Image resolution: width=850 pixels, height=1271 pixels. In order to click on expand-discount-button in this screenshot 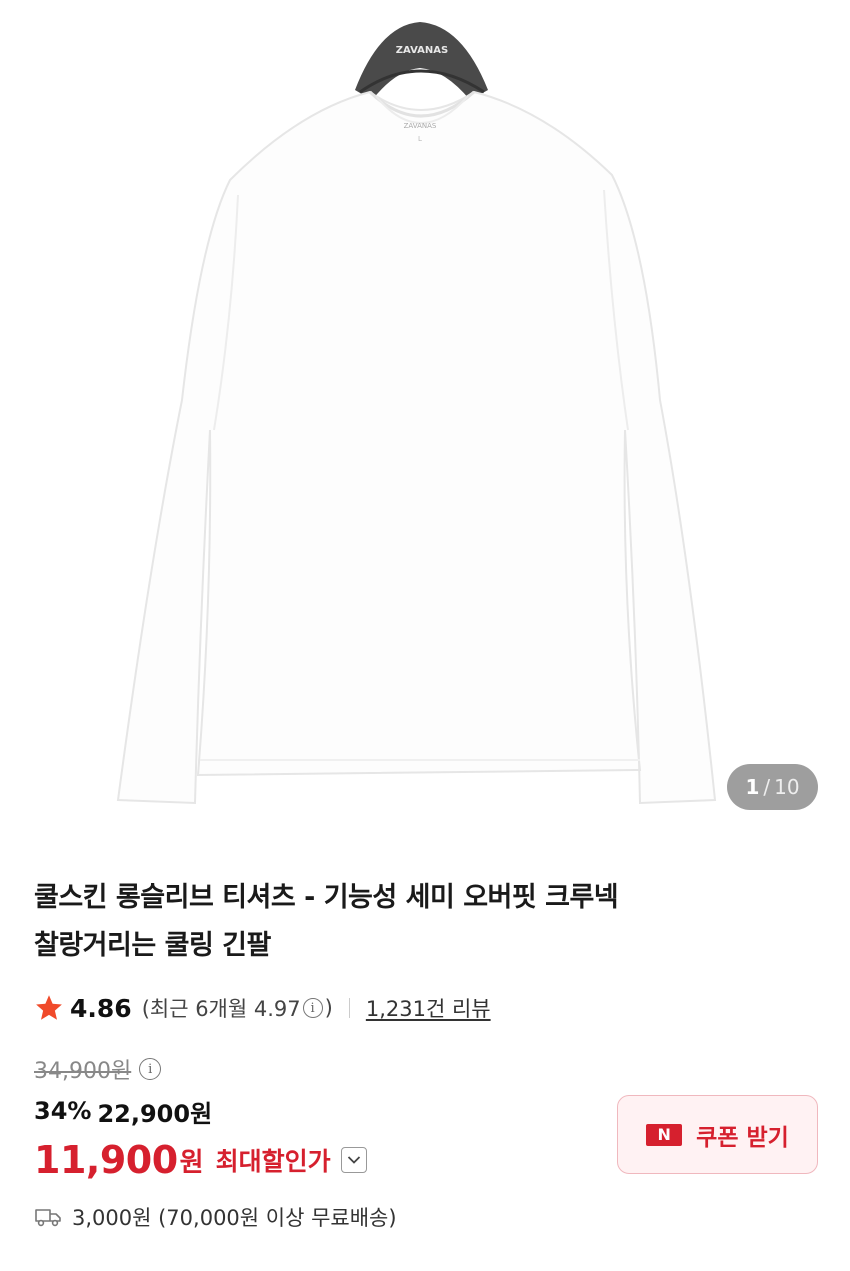, I will do `click(353, 1160)`.